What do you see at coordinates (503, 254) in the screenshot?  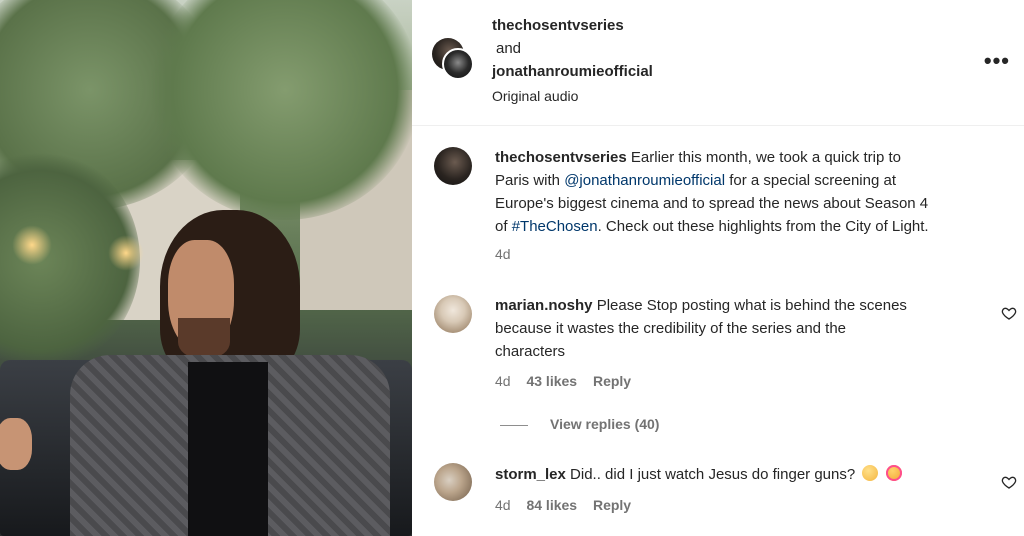 I see `caption-timestamp: 4d` at bounding box center [503, 254].